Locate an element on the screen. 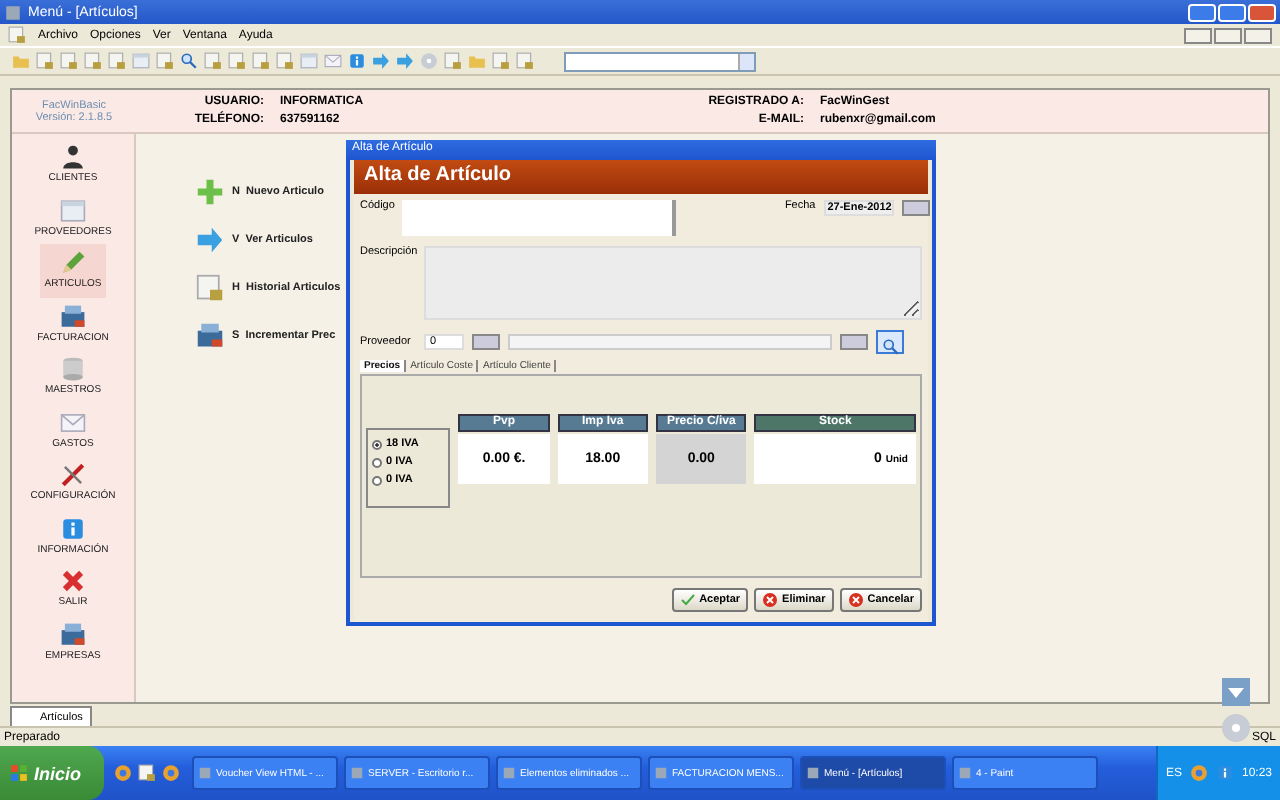  arrow-icon is located at coordinates (210, 240).